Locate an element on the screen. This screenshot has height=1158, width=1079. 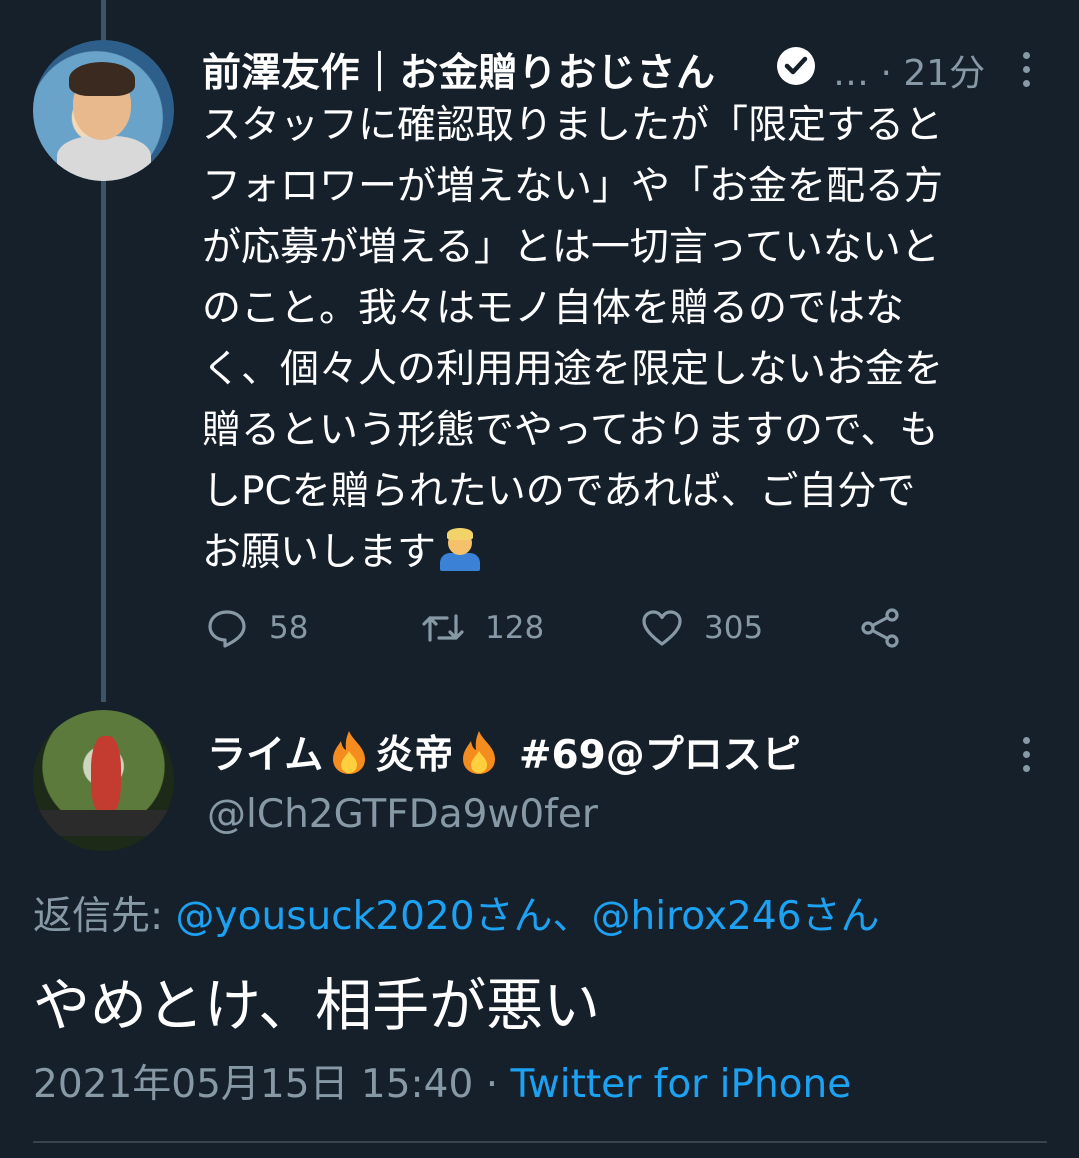
tweet-time: · 21分 is located at coordinates (932, 73).